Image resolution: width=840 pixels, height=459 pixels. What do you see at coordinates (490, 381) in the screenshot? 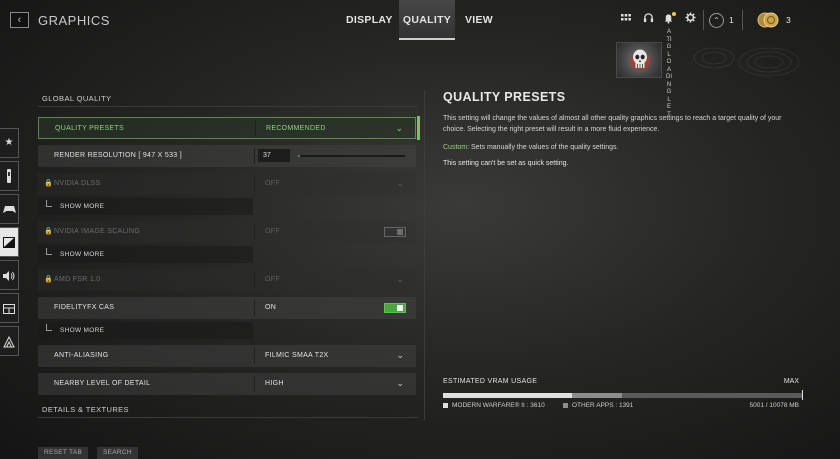
I see `vram-title: ESTIMATED VRAM USAGE` at bounding box center [490, 381].